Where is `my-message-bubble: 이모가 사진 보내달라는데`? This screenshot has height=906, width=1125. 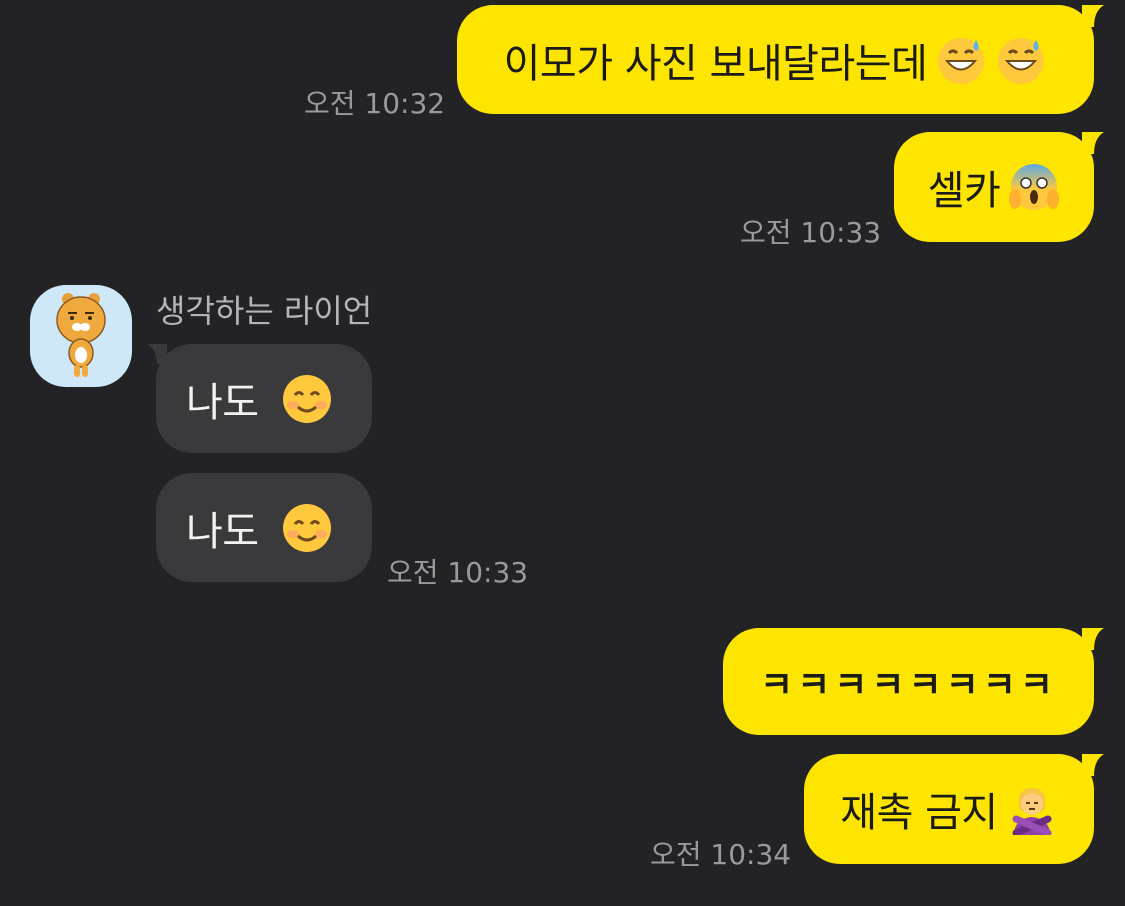
my-message-bubble: 이모가 사진 보내달라는데 is located at coordinates (775, 59).